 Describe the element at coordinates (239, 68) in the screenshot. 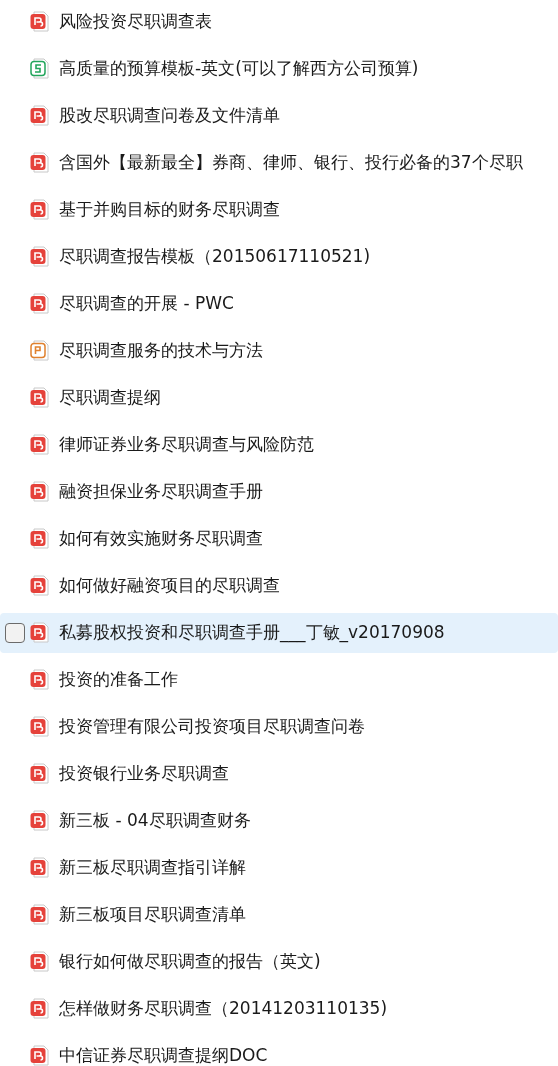

I see `file-name: 高质量的预算模板-英文(可以了解西方公司预算)` at that location.